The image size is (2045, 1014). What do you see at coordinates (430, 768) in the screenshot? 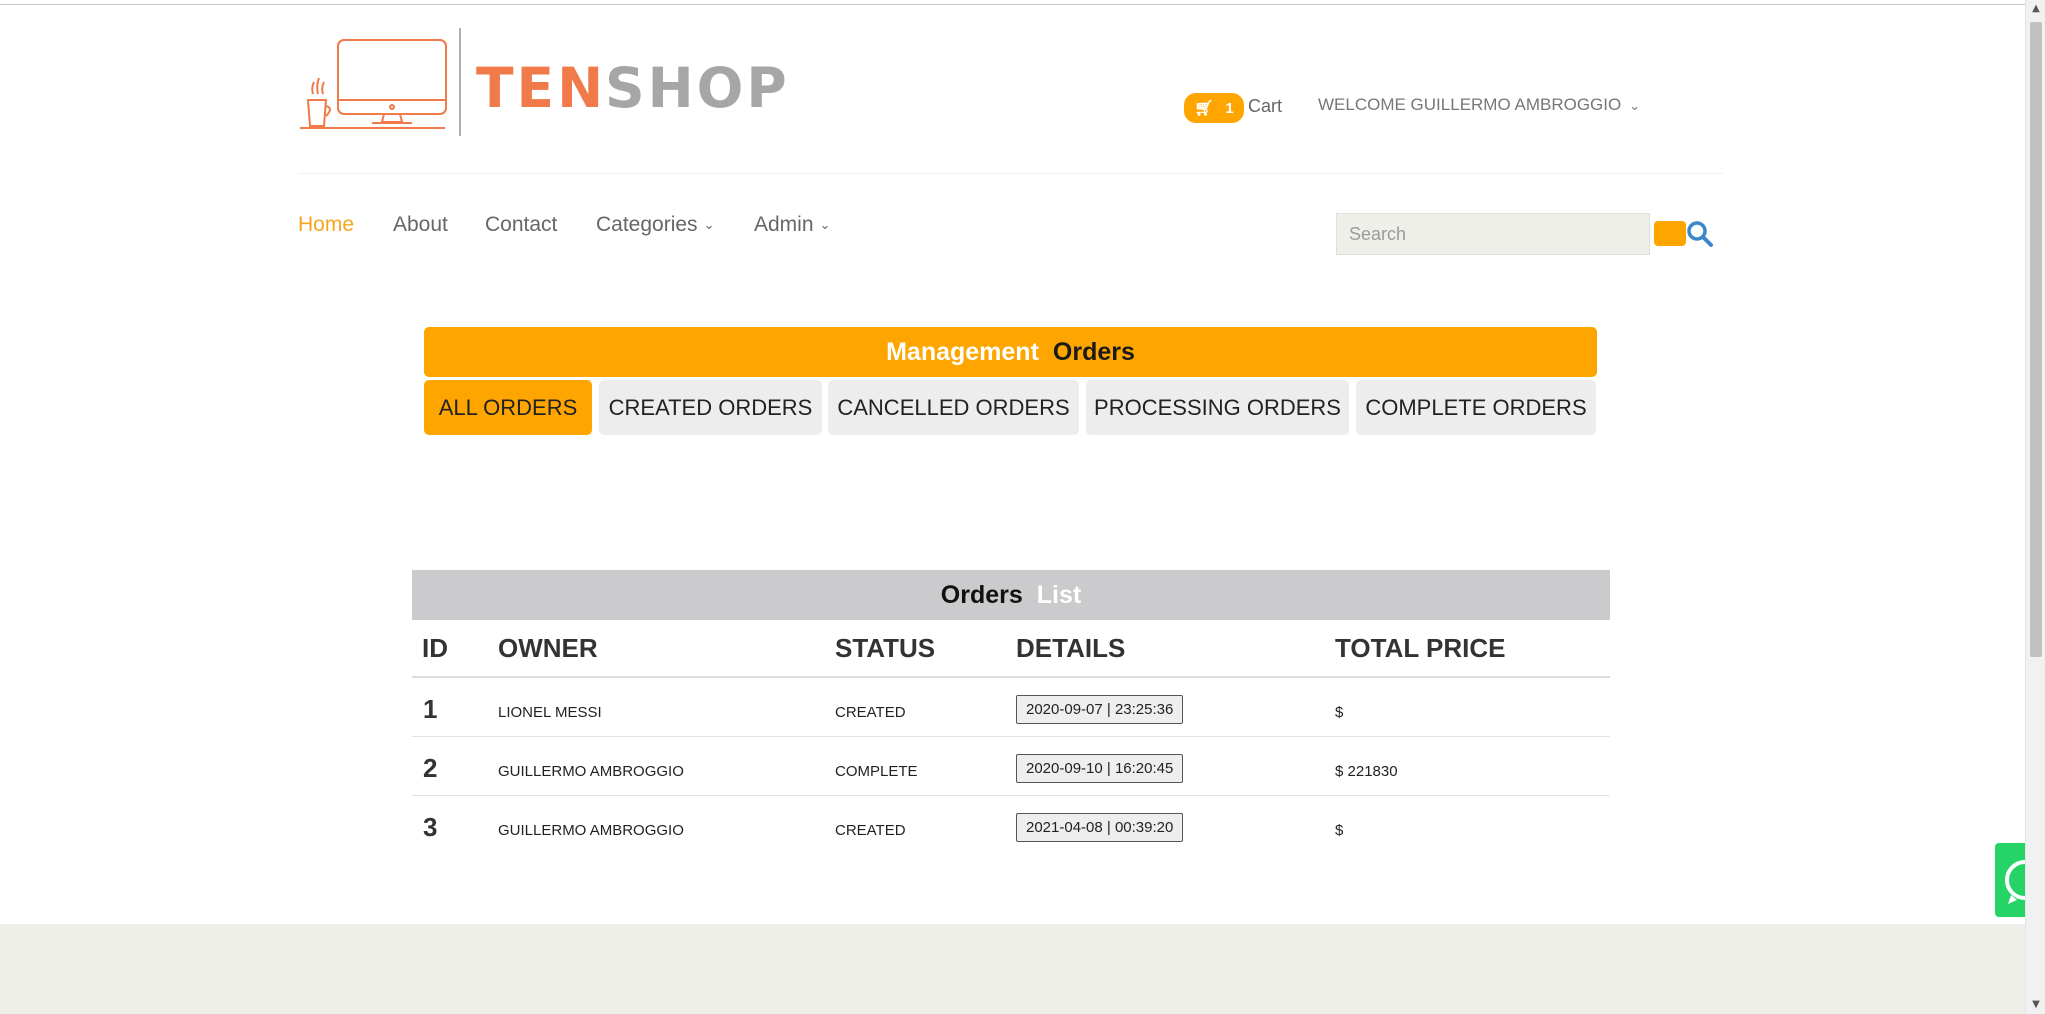
I see `order-id: 2` at bounding box center [430, 768].